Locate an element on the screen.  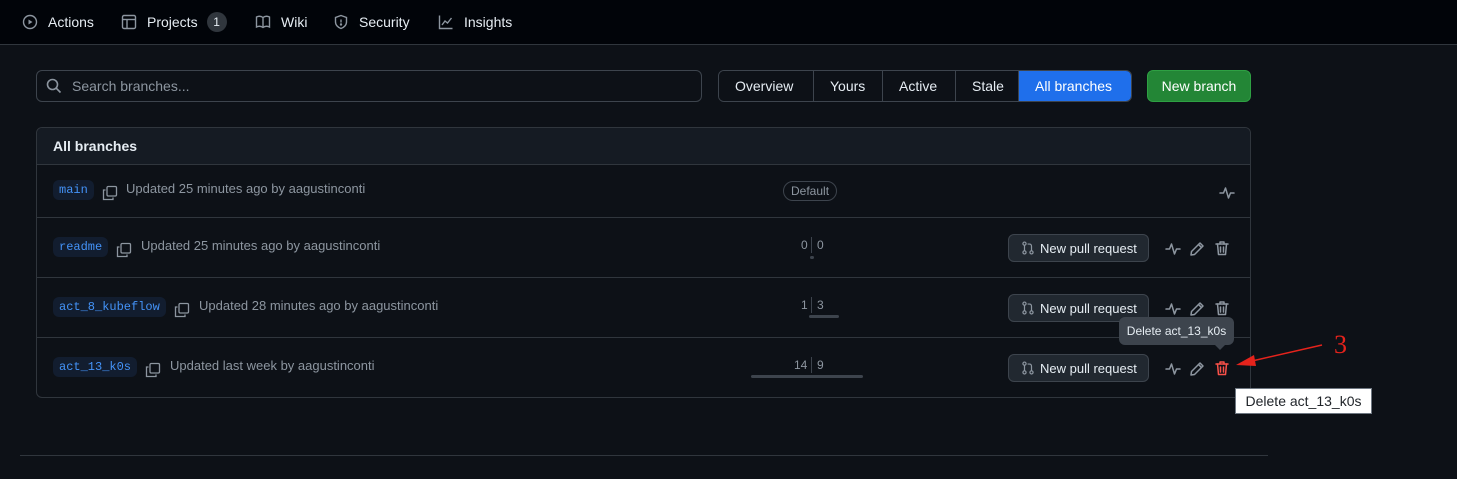
behind-count: 14 is located at coordinates (801, 365).